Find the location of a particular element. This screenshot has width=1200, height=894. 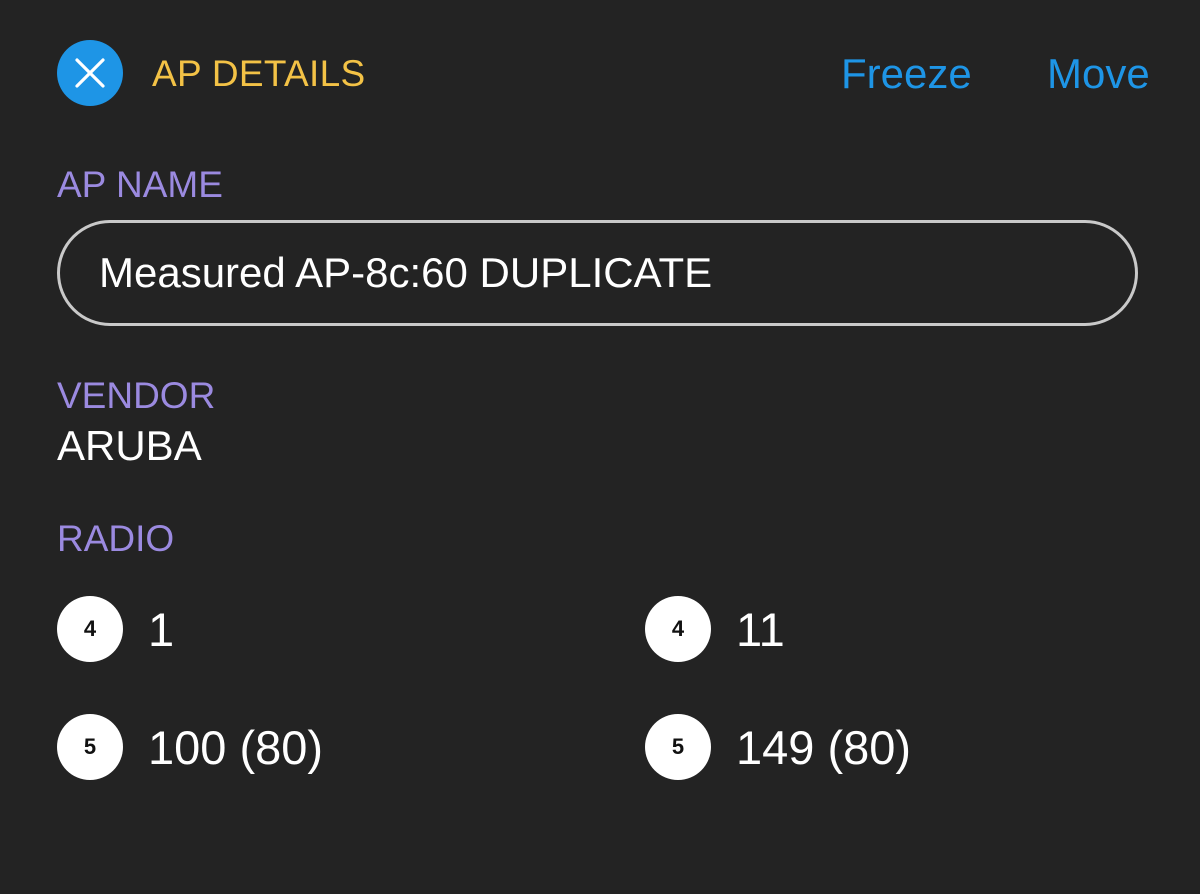

channel-value: 1 is located at coordinates (161, 629).